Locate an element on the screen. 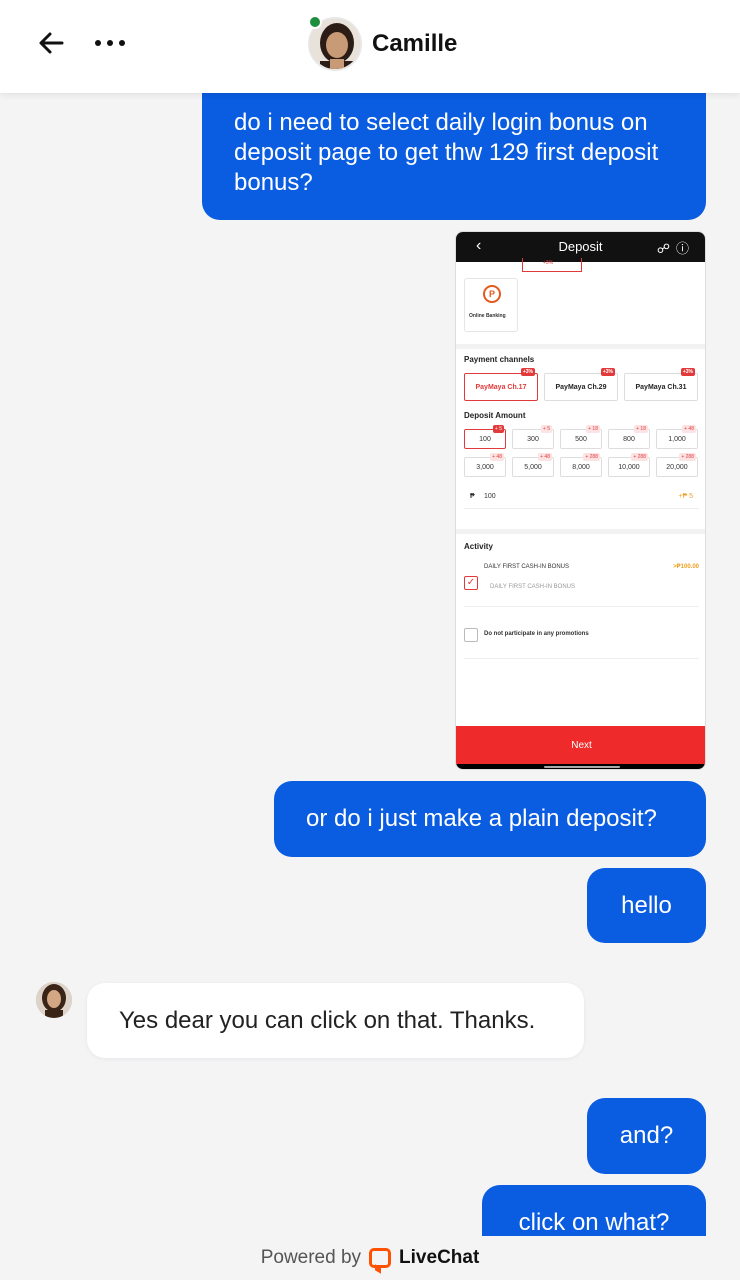 The width and height of the screenshot is (740, 1280). method-tag: +3% is located at coordinates (548, 263).